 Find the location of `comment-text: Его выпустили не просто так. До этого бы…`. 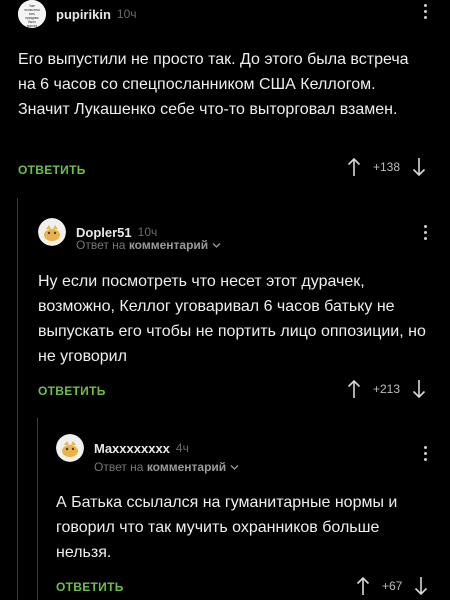

comment-text: Его выпустили не просто так. До этого бы… is located at coordinates (213, 84).